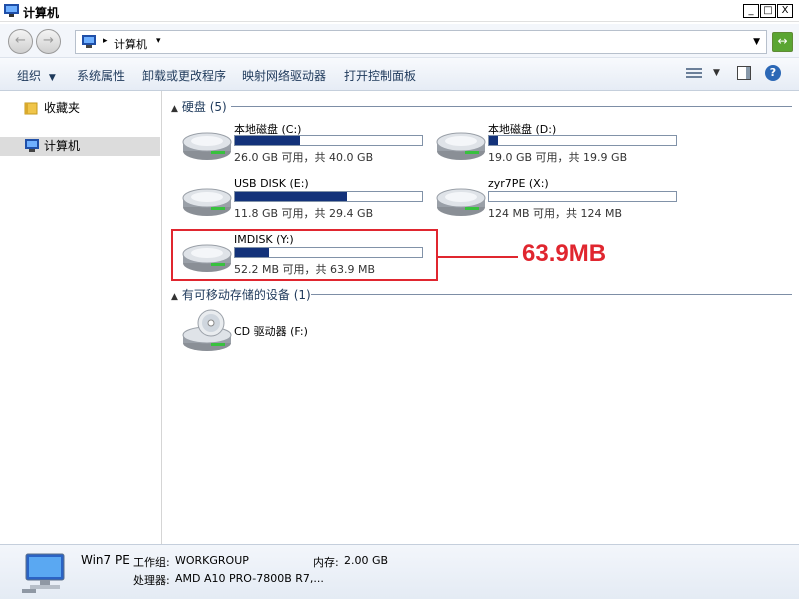 The image size is (799, 599). I want to click on open-control-panel-button: 打开控制面板, so click(380, 75).